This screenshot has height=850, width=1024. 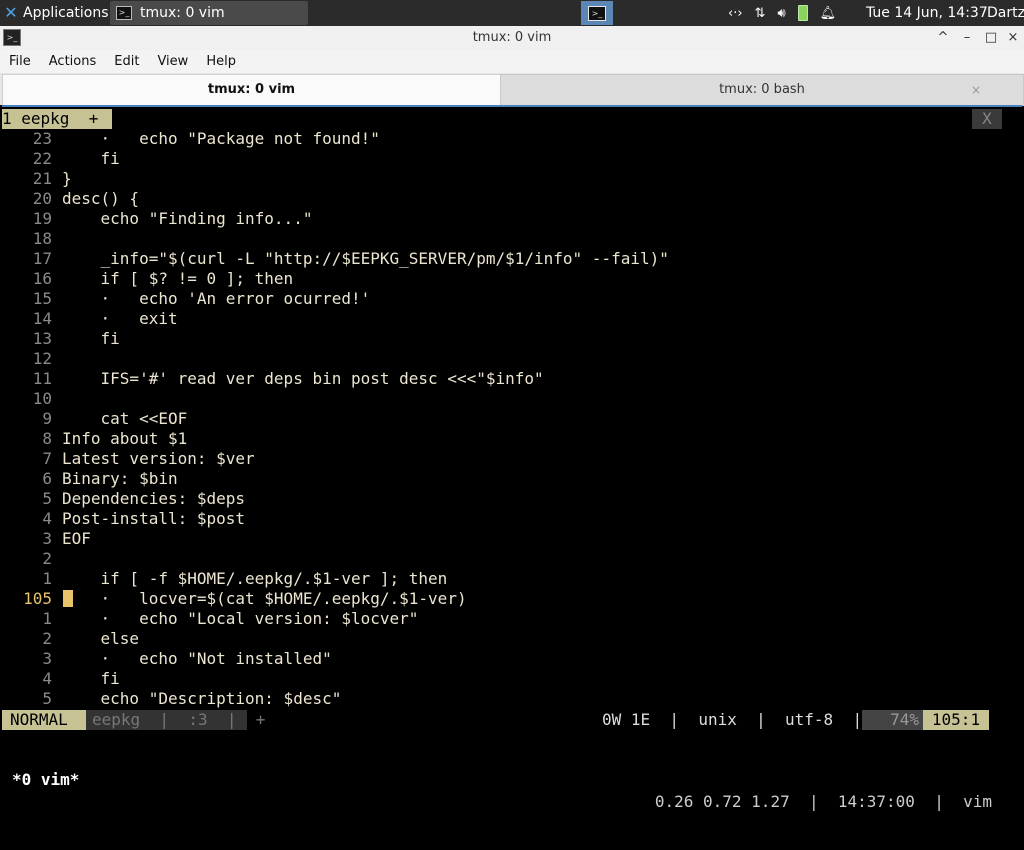 What do you see at coordinates (512, 38) in the screenshot?
I see `window-titlebar: >_ tmux: 0 vim ^ – □ ×` at bounding box center [512, 38].